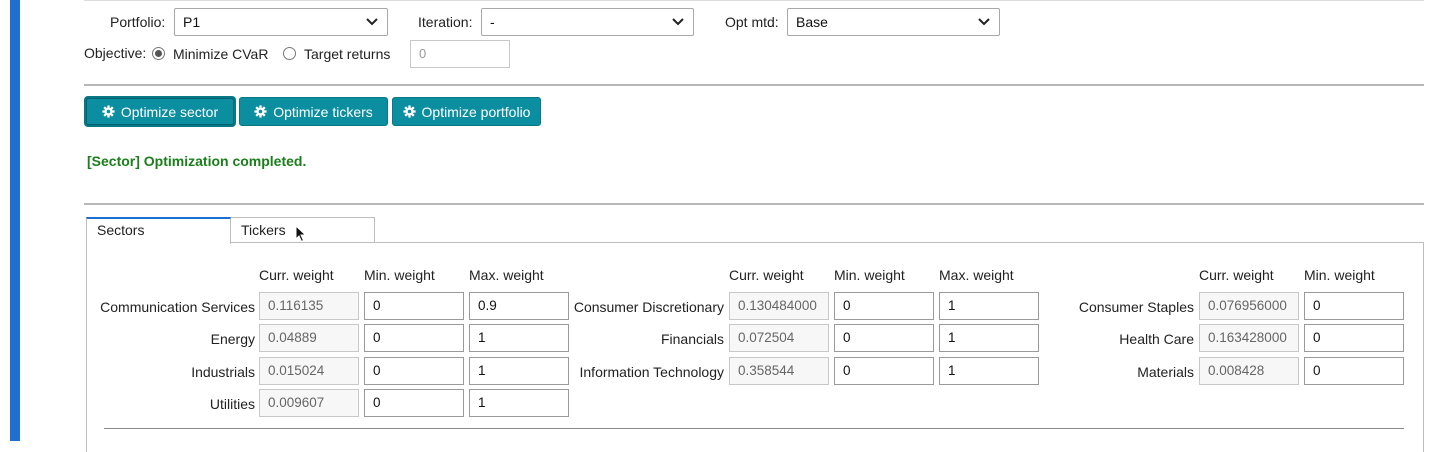 This screenshot has height=452, width=1440. What do you see at coordinates (323, 111) in the screenshot?
I see `optimize-tickers-label: Optimize tickers` at bounding box center [323, 111].